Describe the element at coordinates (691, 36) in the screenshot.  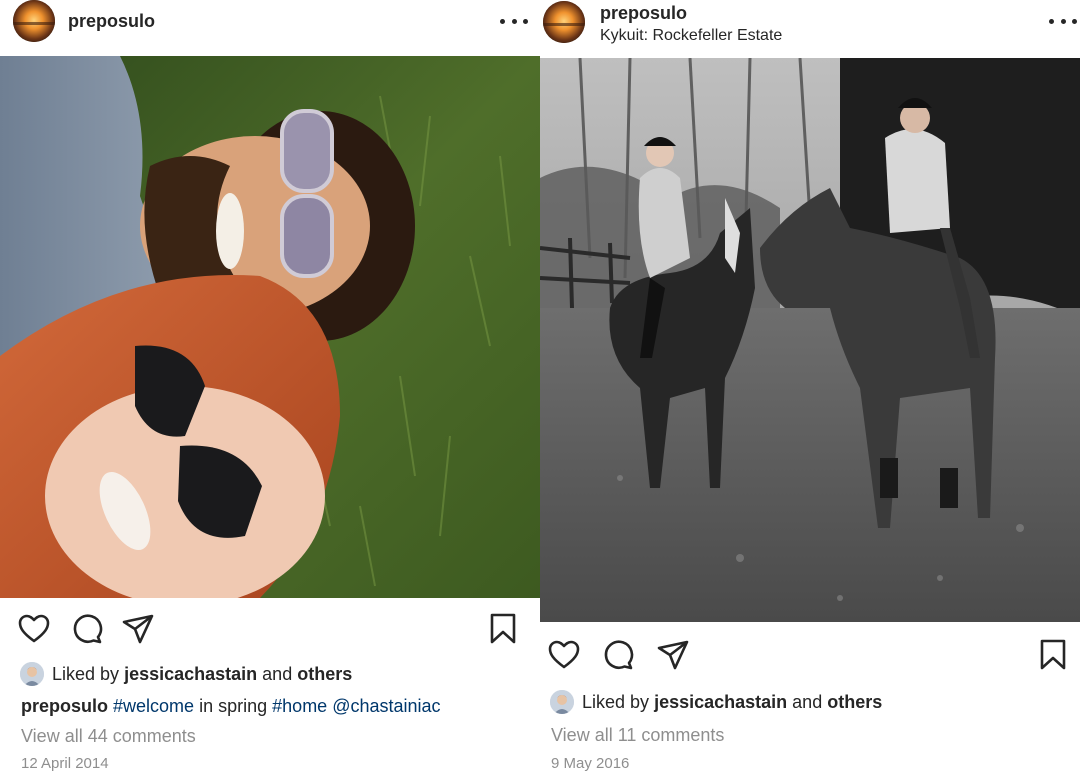
I see `post-location: Kykuit: Rockefeller Estate` at that location.